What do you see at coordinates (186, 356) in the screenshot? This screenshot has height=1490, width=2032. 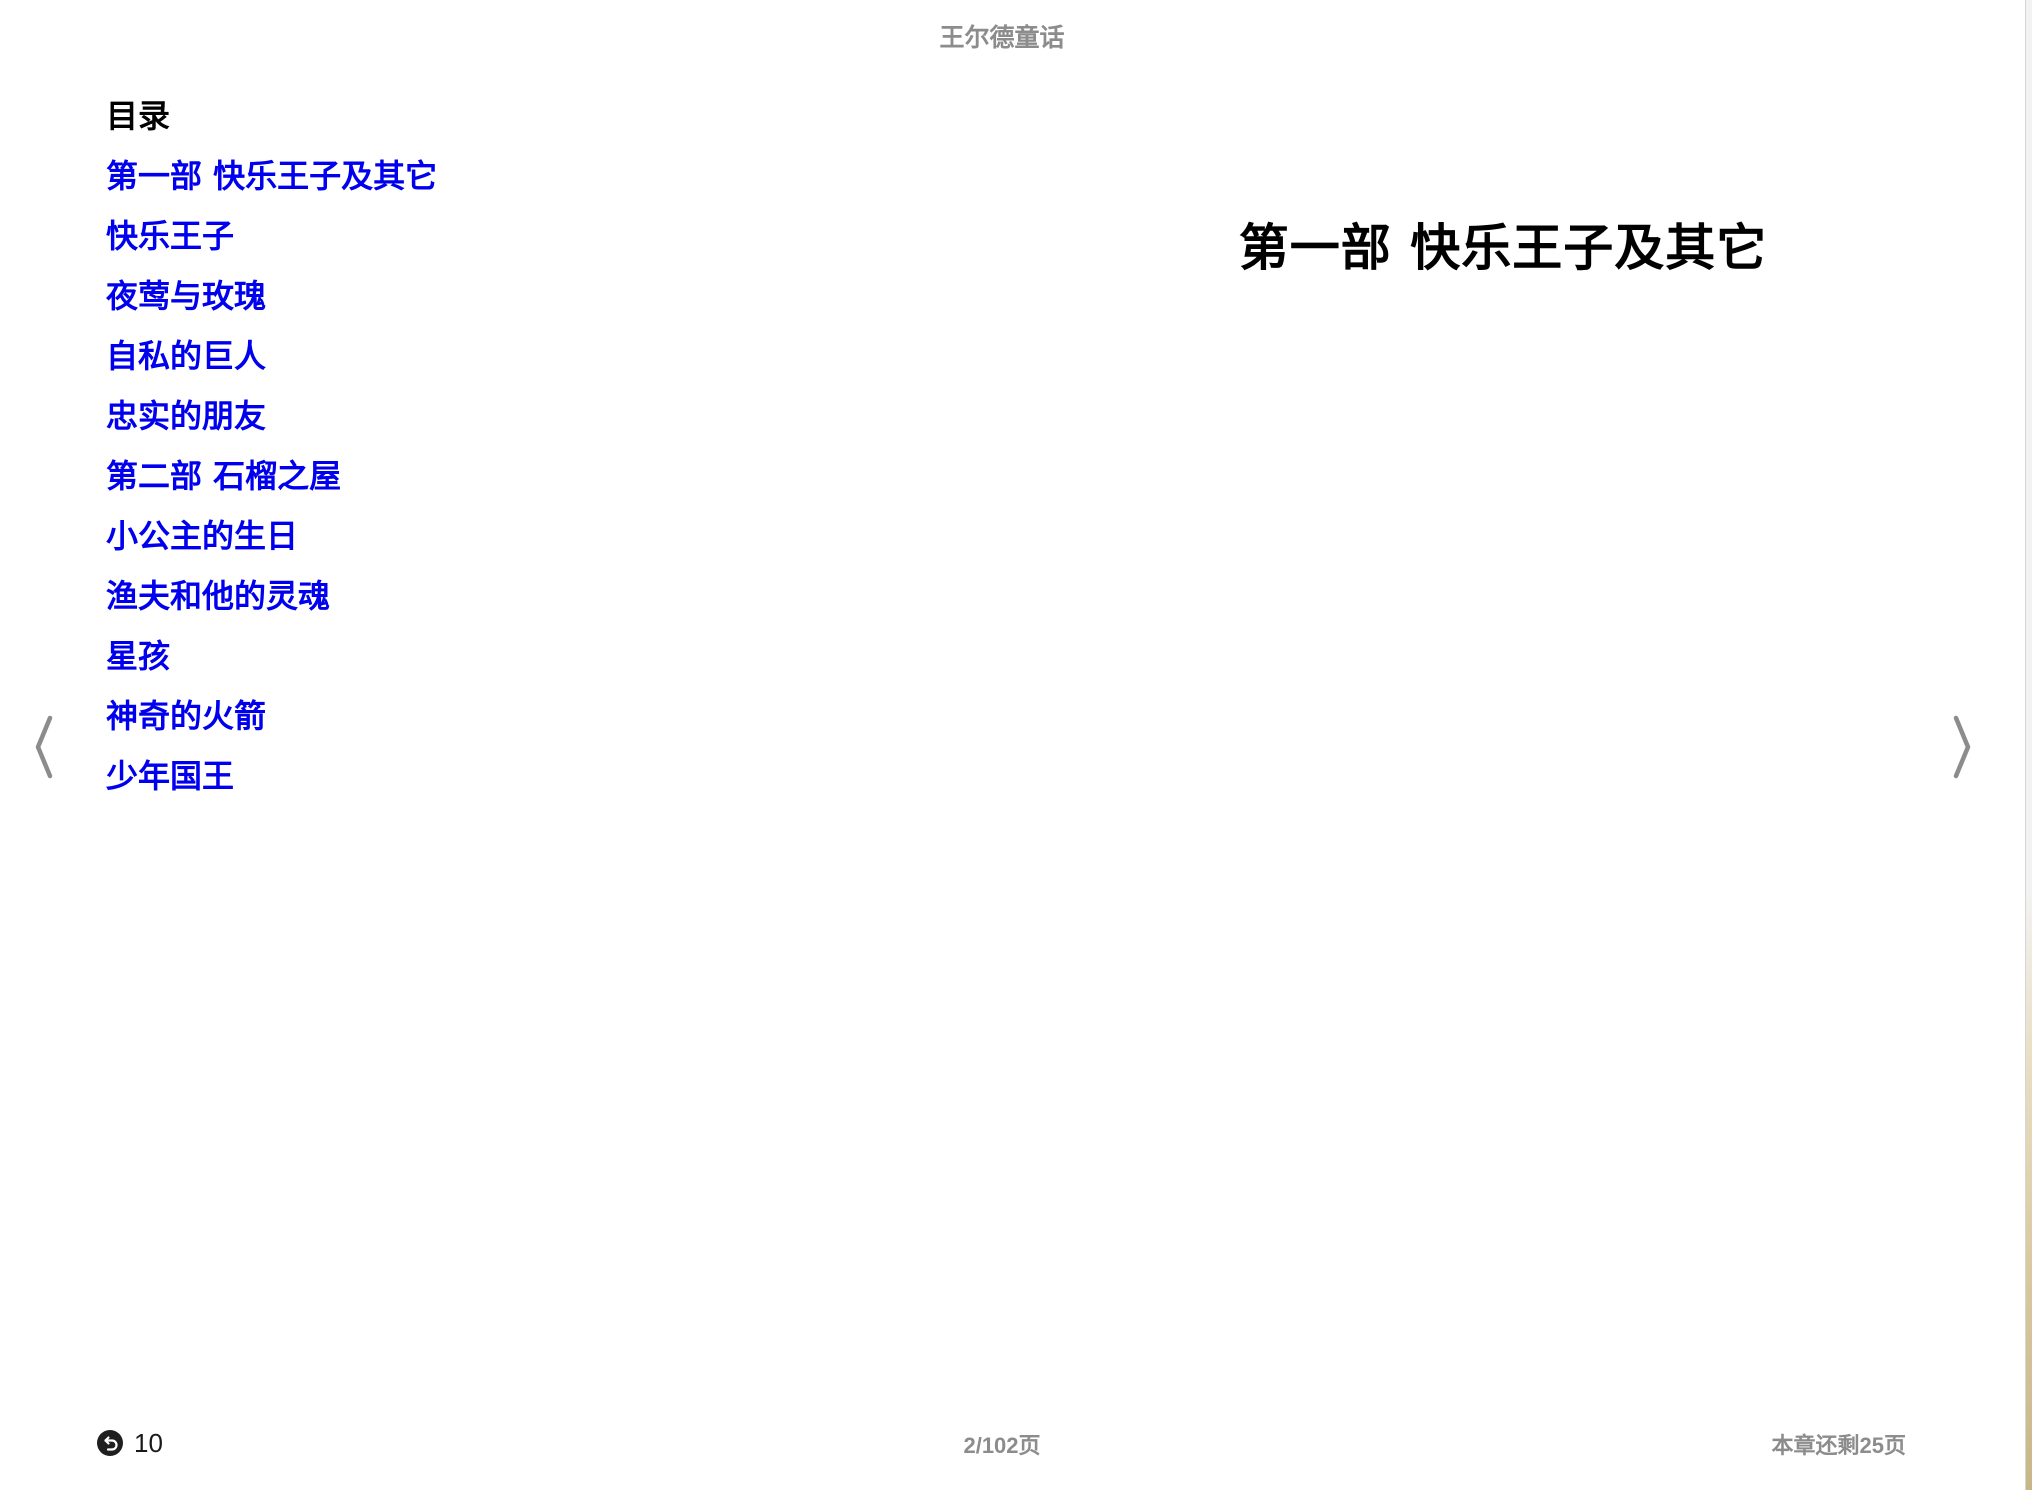 I see `toc-link-selfish-giant: 自私的巨人` at bounding box center [186, 356].